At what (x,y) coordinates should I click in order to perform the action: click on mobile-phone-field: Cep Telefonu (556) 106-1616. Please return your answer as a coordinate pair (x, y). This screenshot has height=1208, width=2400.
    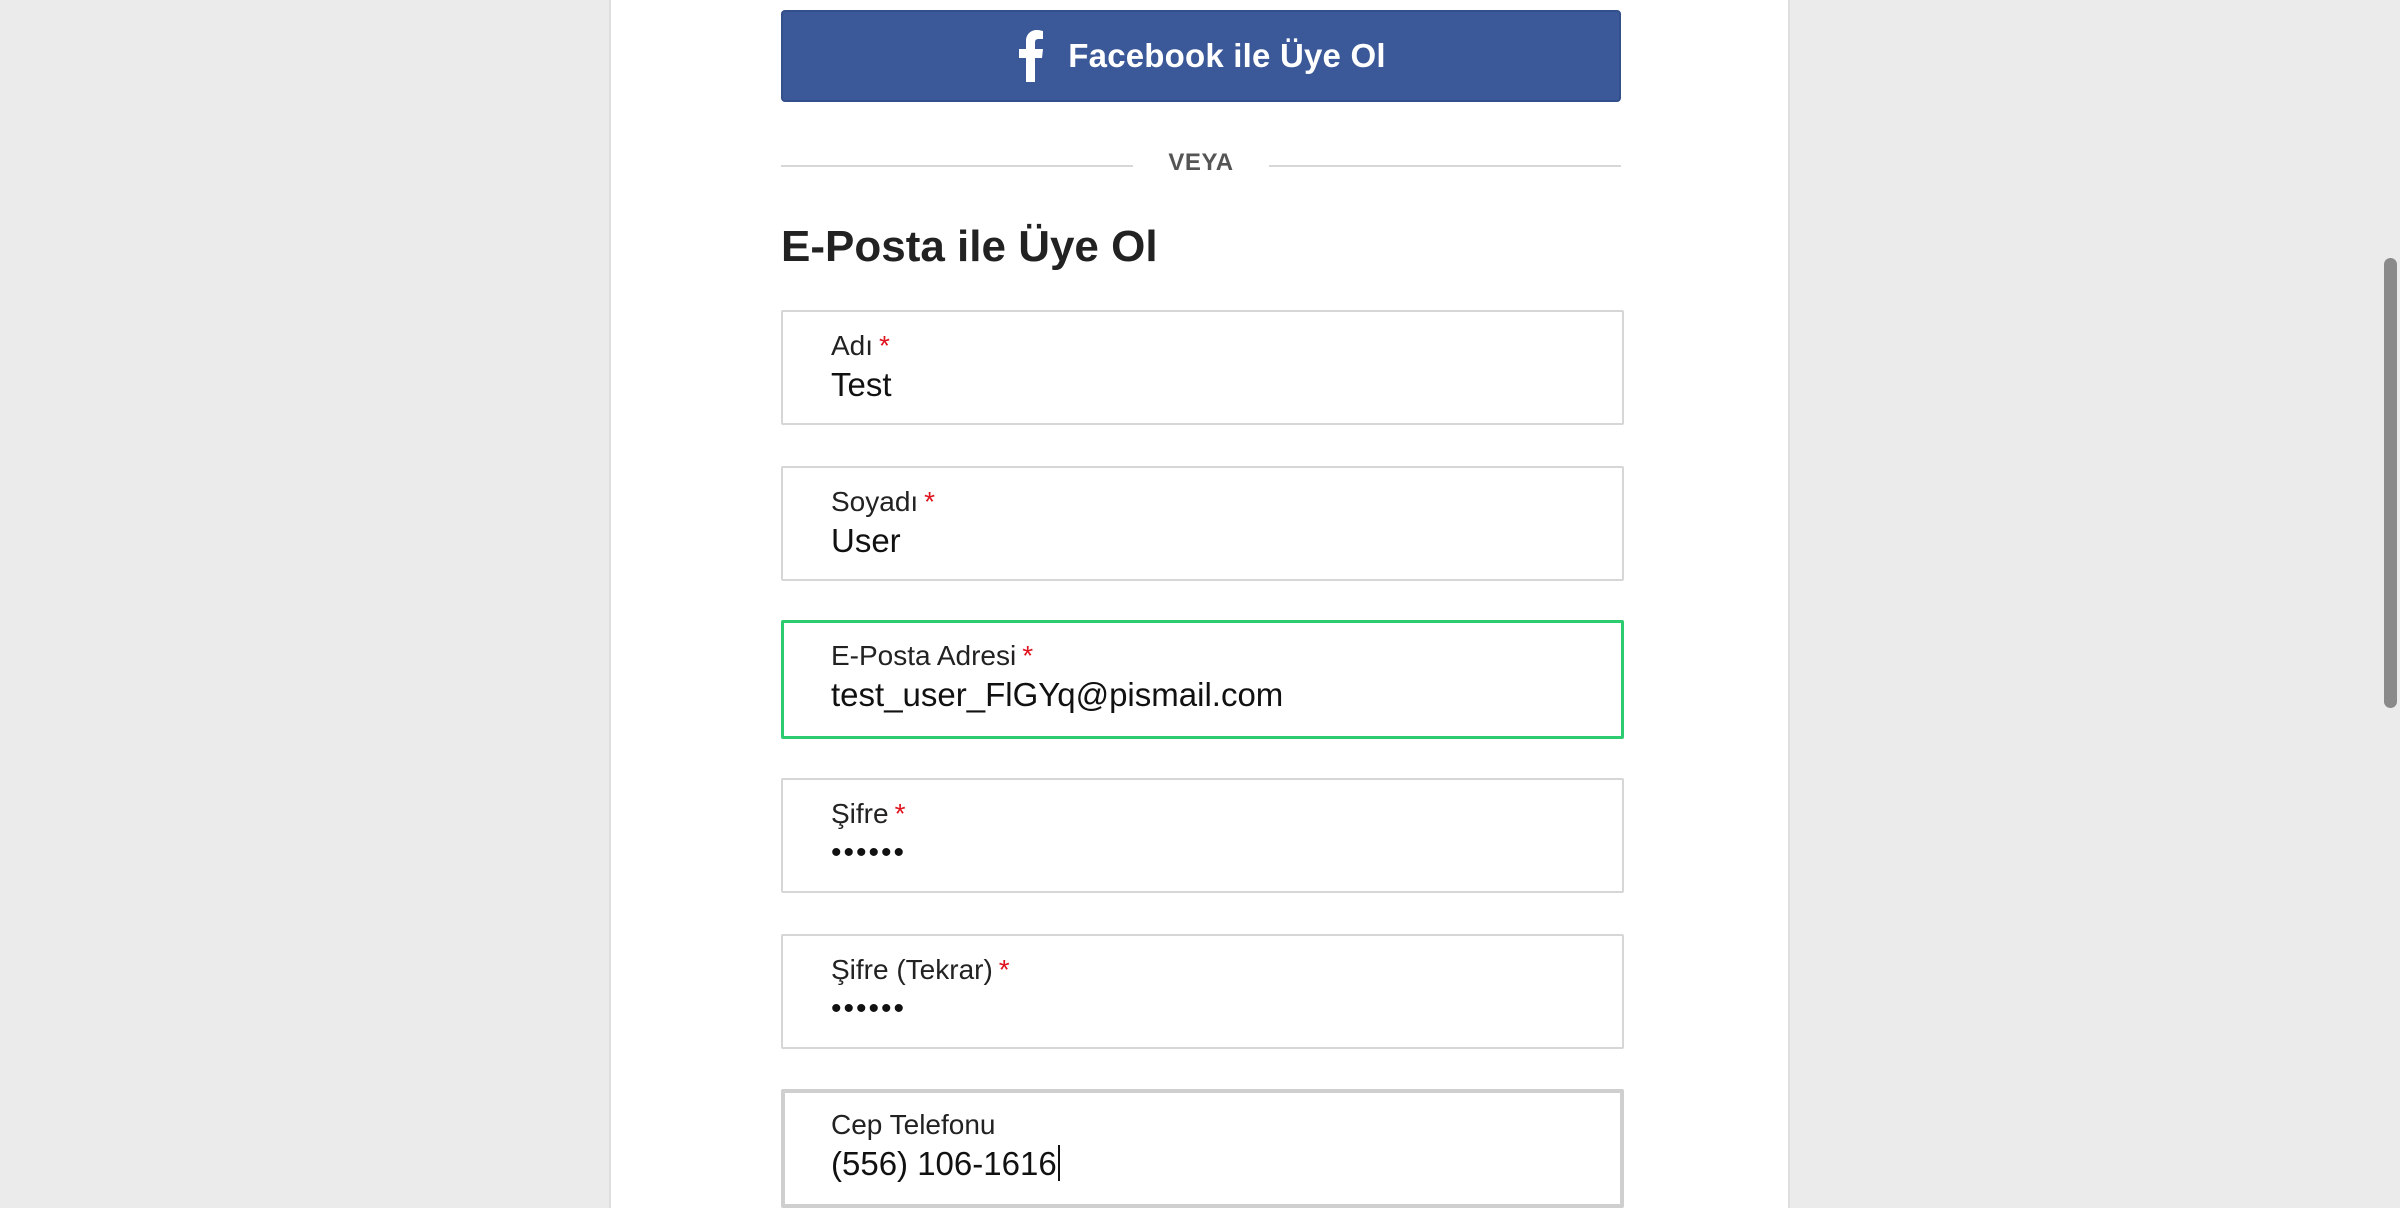
    Looking at the image, I should click on (1202, 1148).